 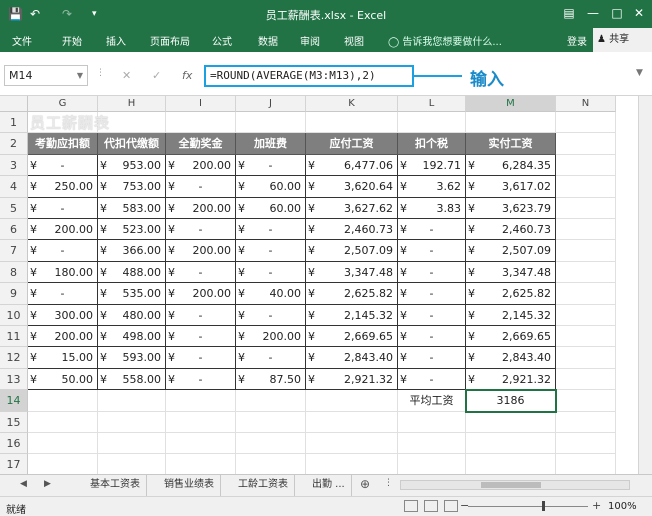 What do you see at coordinates (156, 75) in the screenshot?
I see `enter-icon: ✓` at bounding box center [156, 75].